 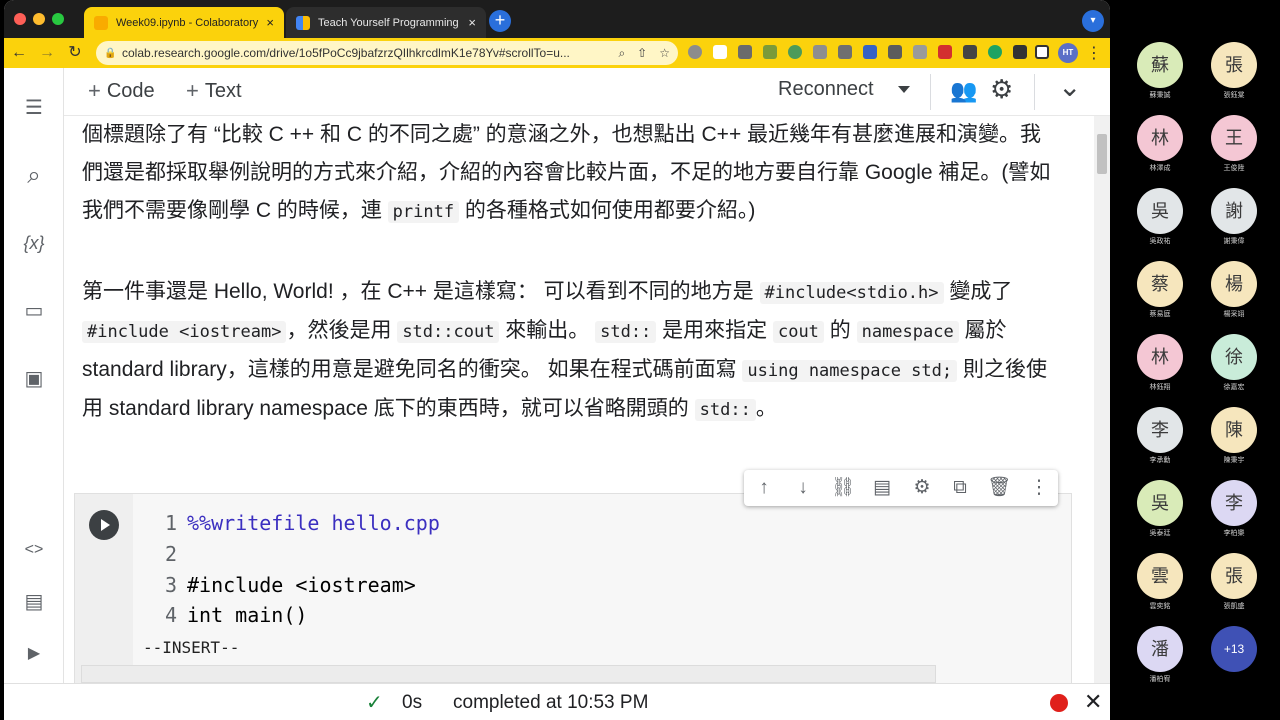 I want to click on add-code-button: + Code, so click(x=121, y=91).